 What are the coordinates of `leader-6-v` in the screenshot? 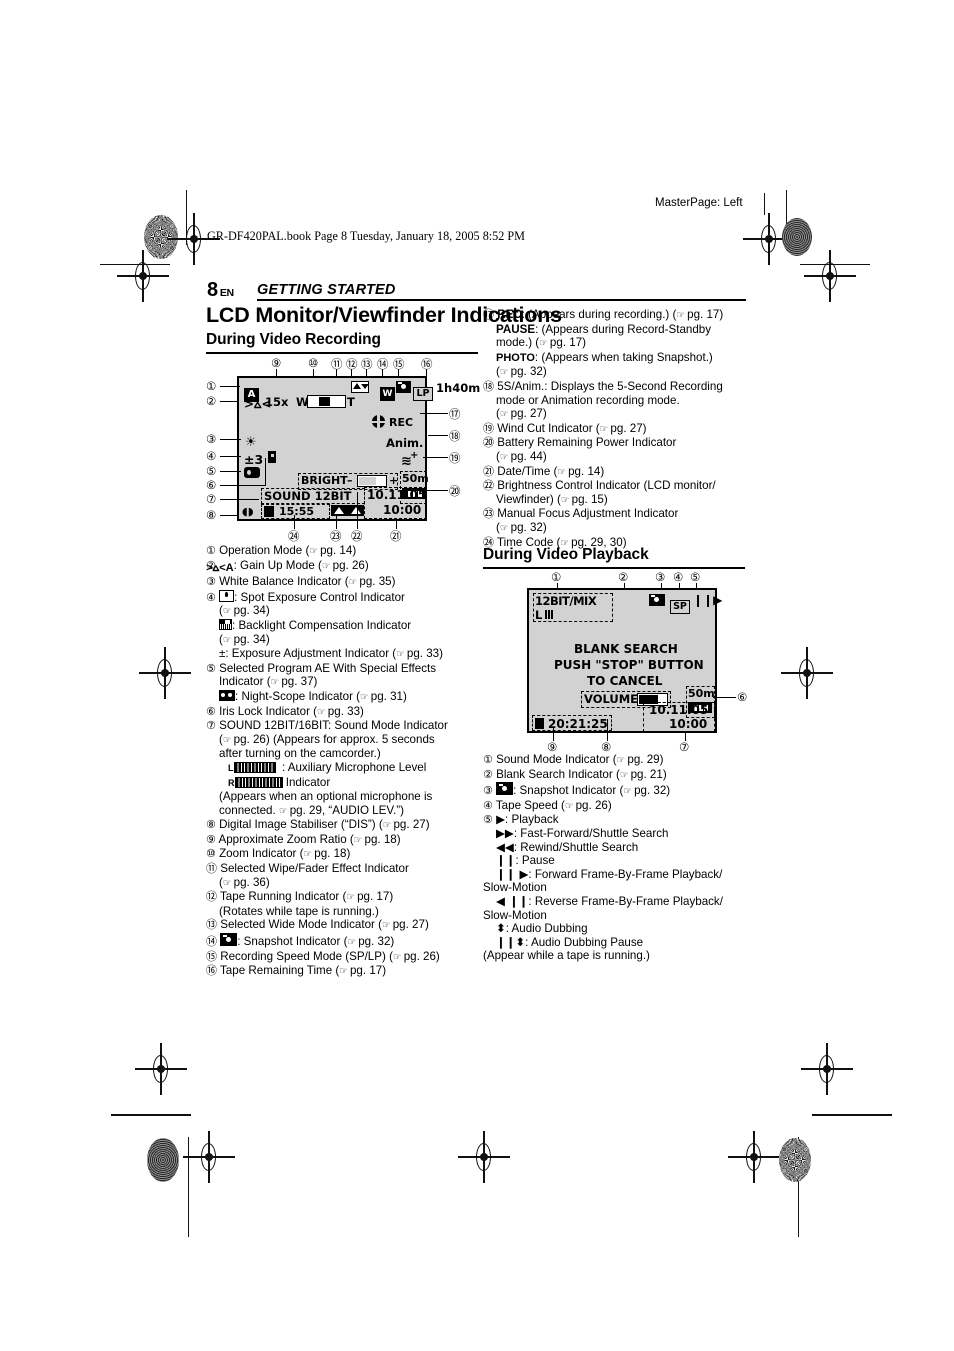 It's located at (266, 472).